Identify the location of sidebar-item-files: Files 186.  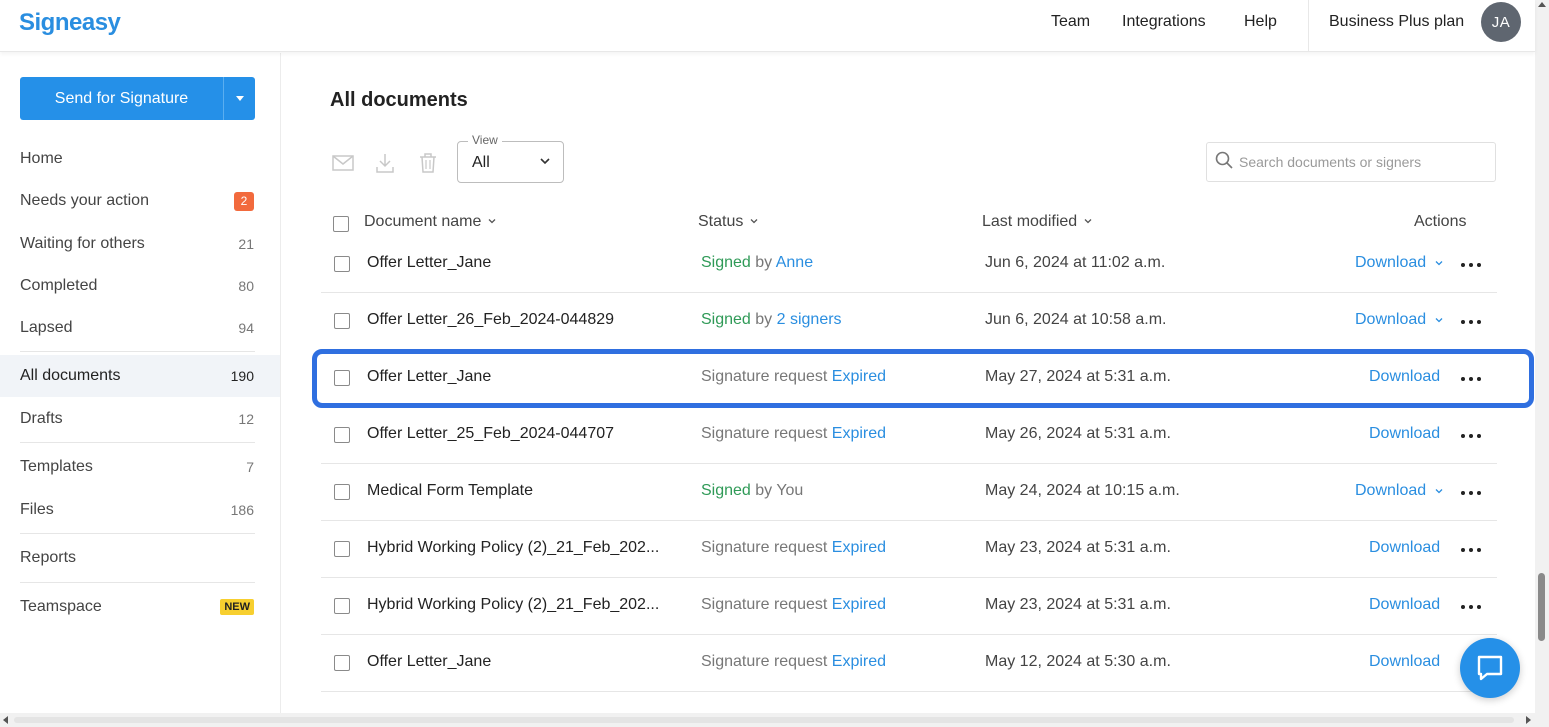
(140, 510).